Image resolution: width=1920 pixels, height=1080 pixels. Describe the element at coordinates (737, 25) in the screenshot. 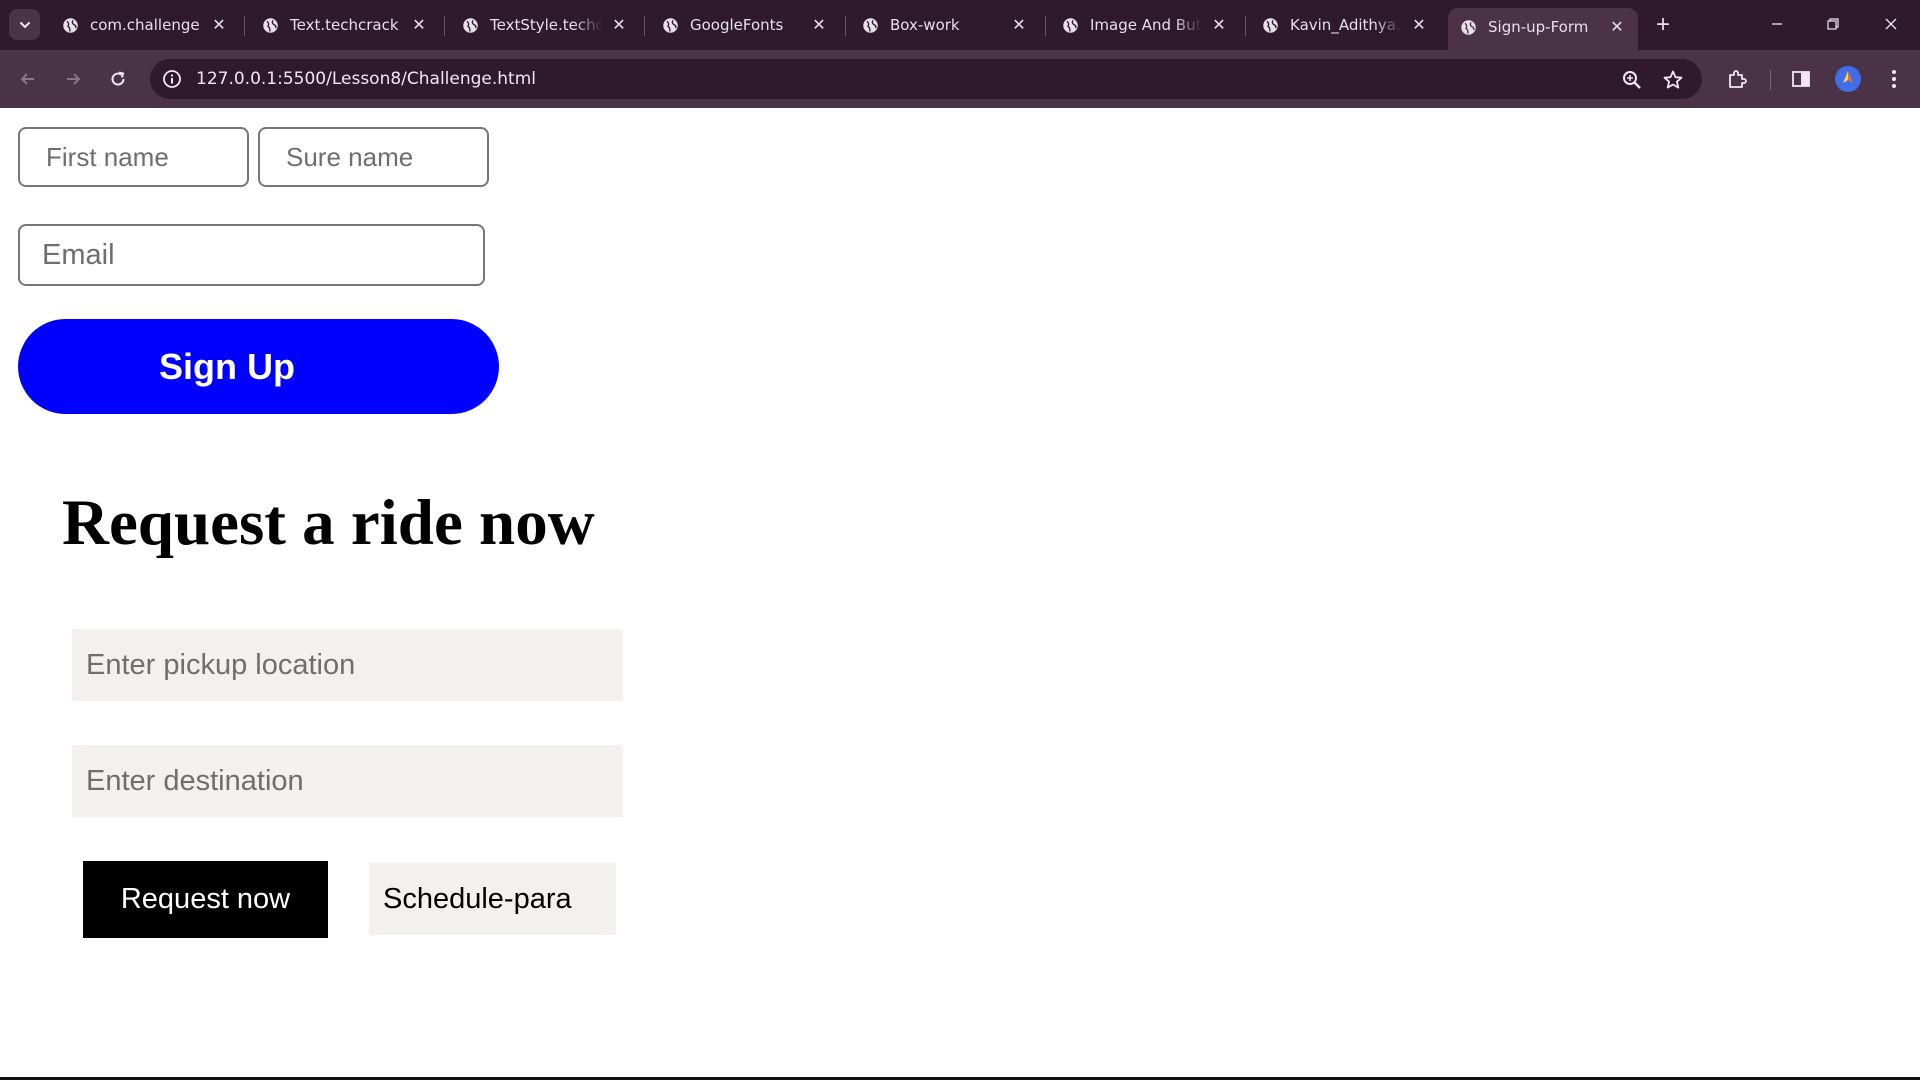

I see `tab-label: GoogleFonts` at that location.